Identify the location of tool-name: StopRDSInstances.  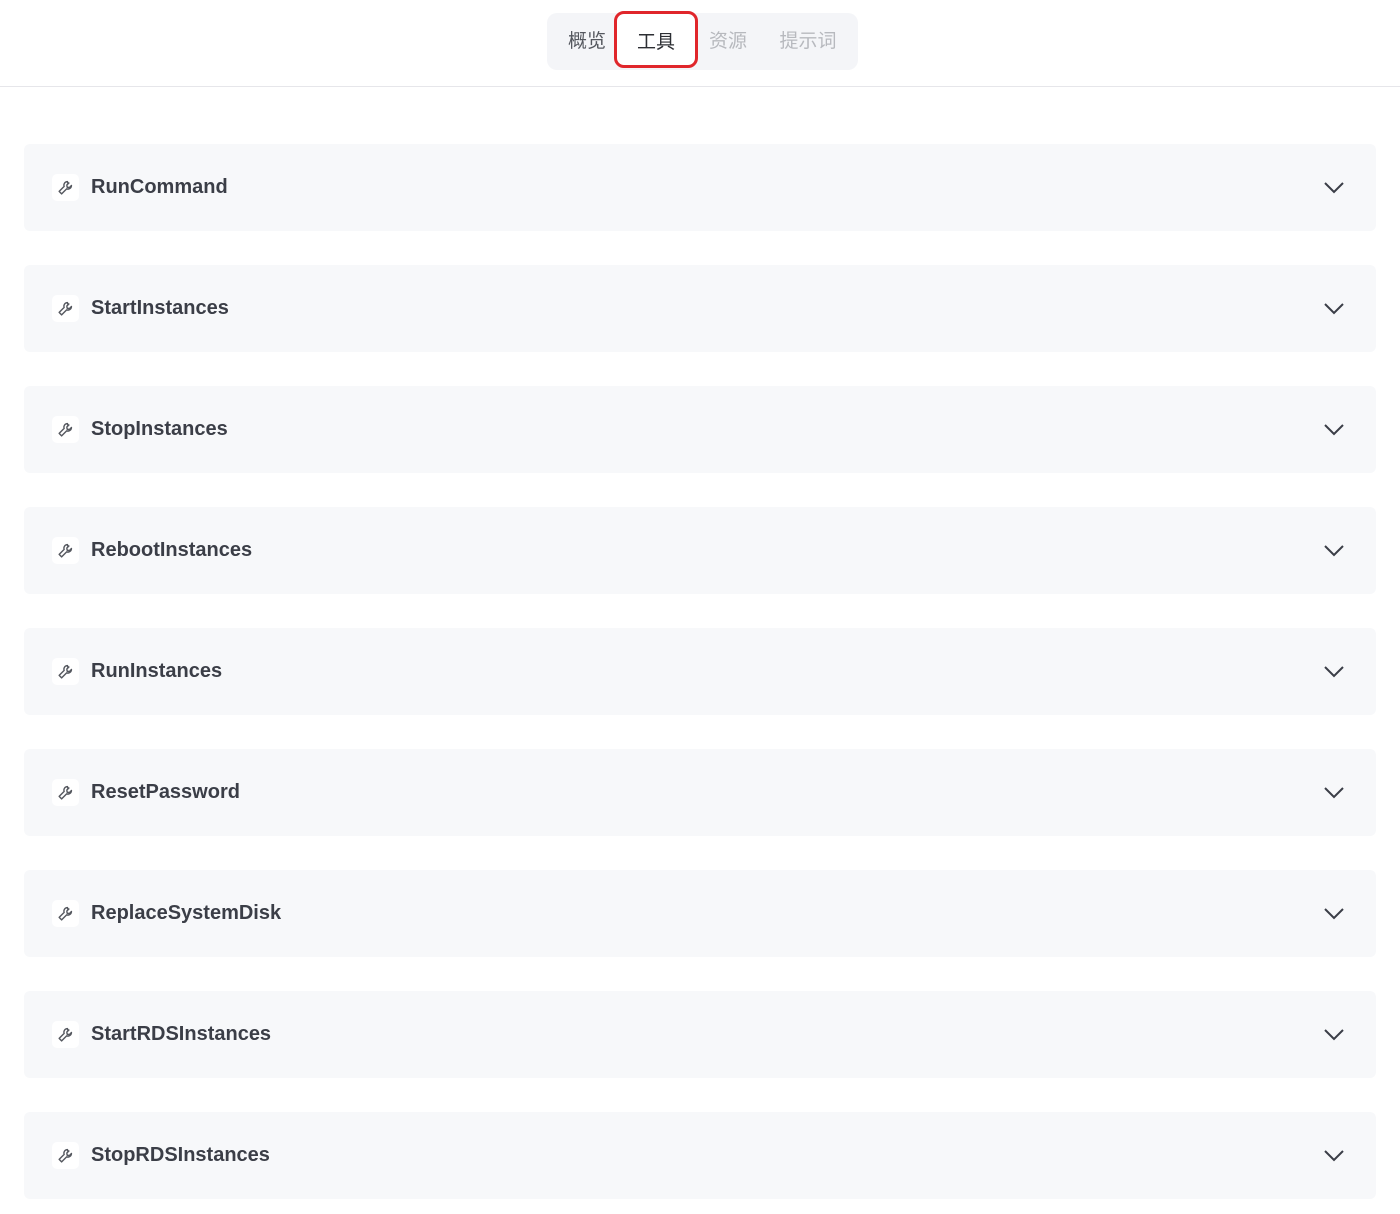
(180, 1155).